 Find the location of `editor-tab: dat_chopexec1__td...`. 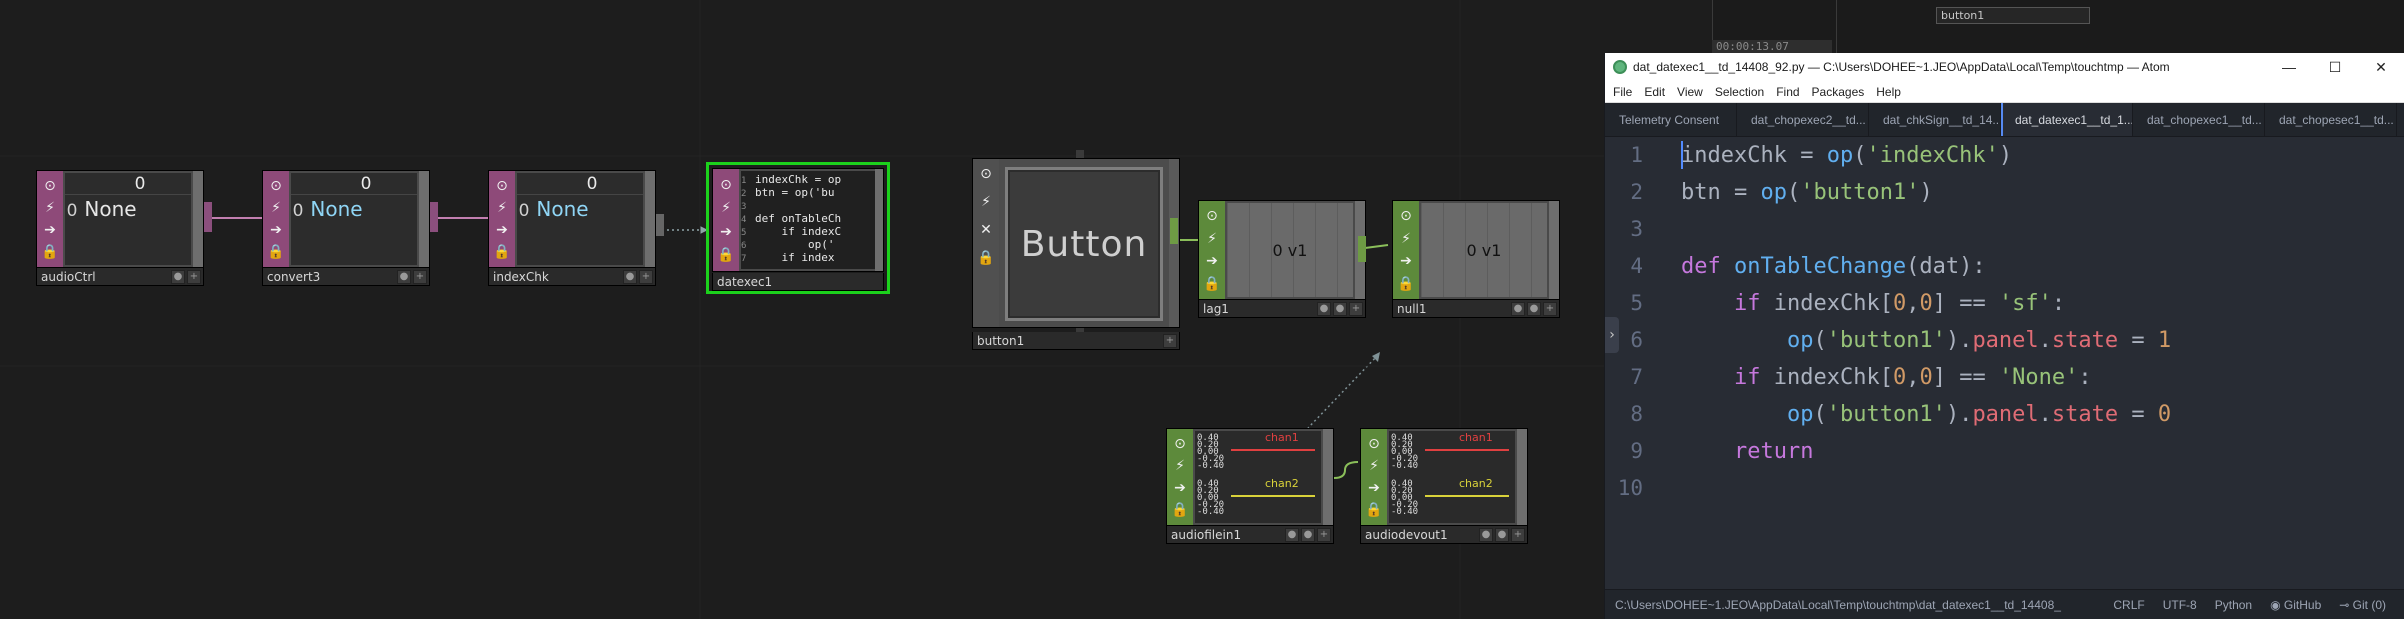

editor-tab: dat_chopexec1__td... is located at coordinates (2199, 119).